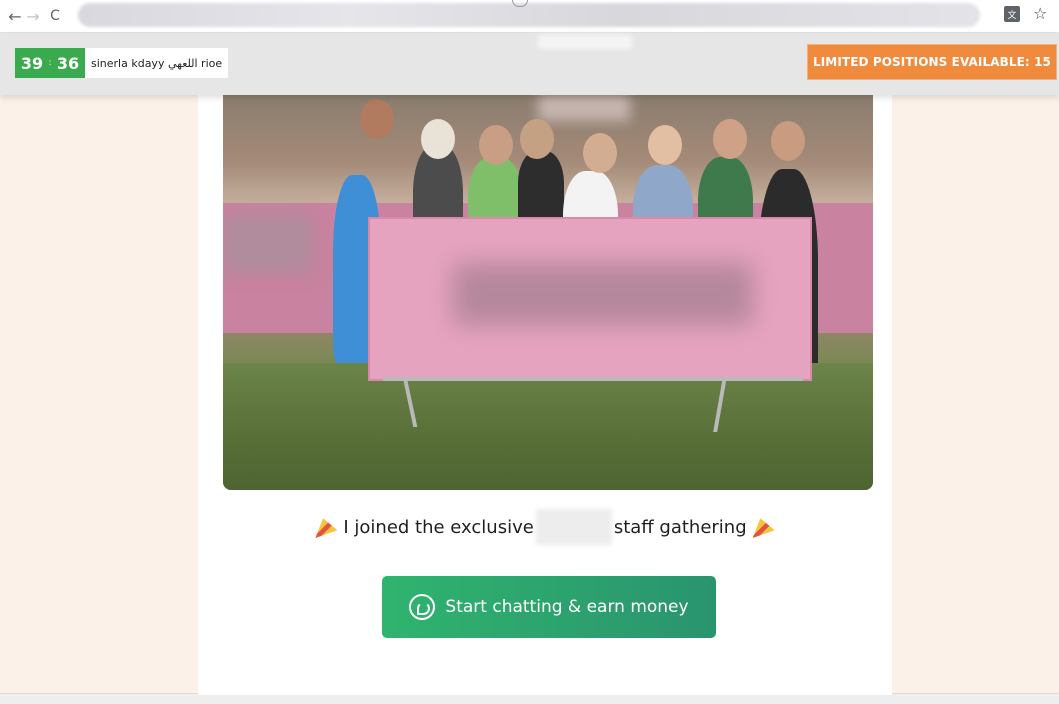  What do you see at coordinates (1012, 14) in the screenshot?
I see `translate-icon: 文` at bounding box center [1012, 14].